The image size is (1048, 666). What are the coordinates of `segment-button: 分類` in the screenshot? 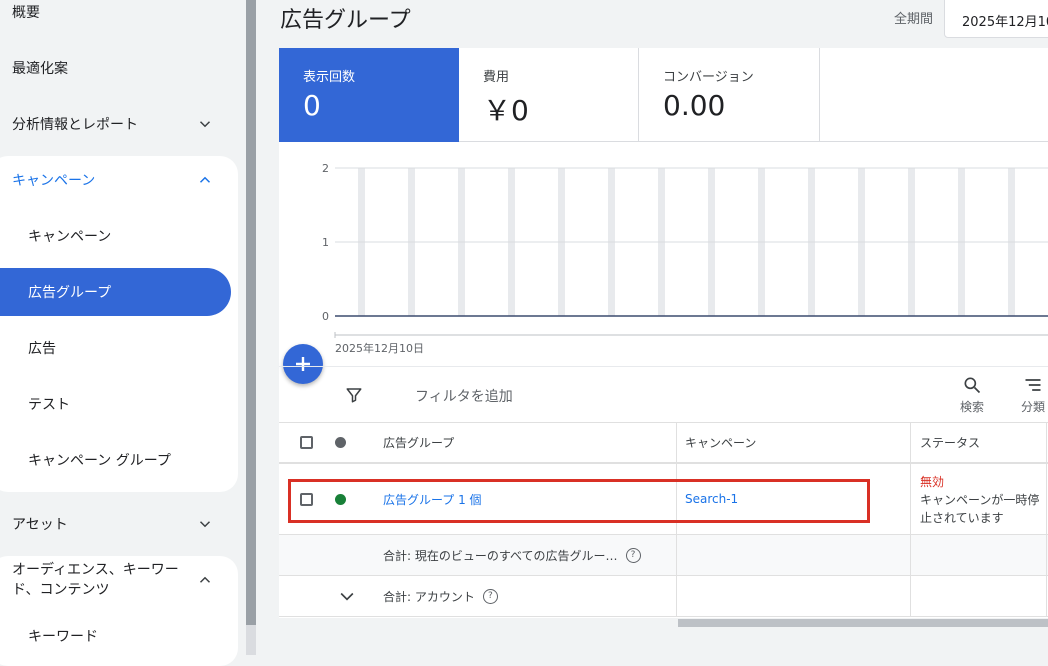 It's located at (1030, 395).